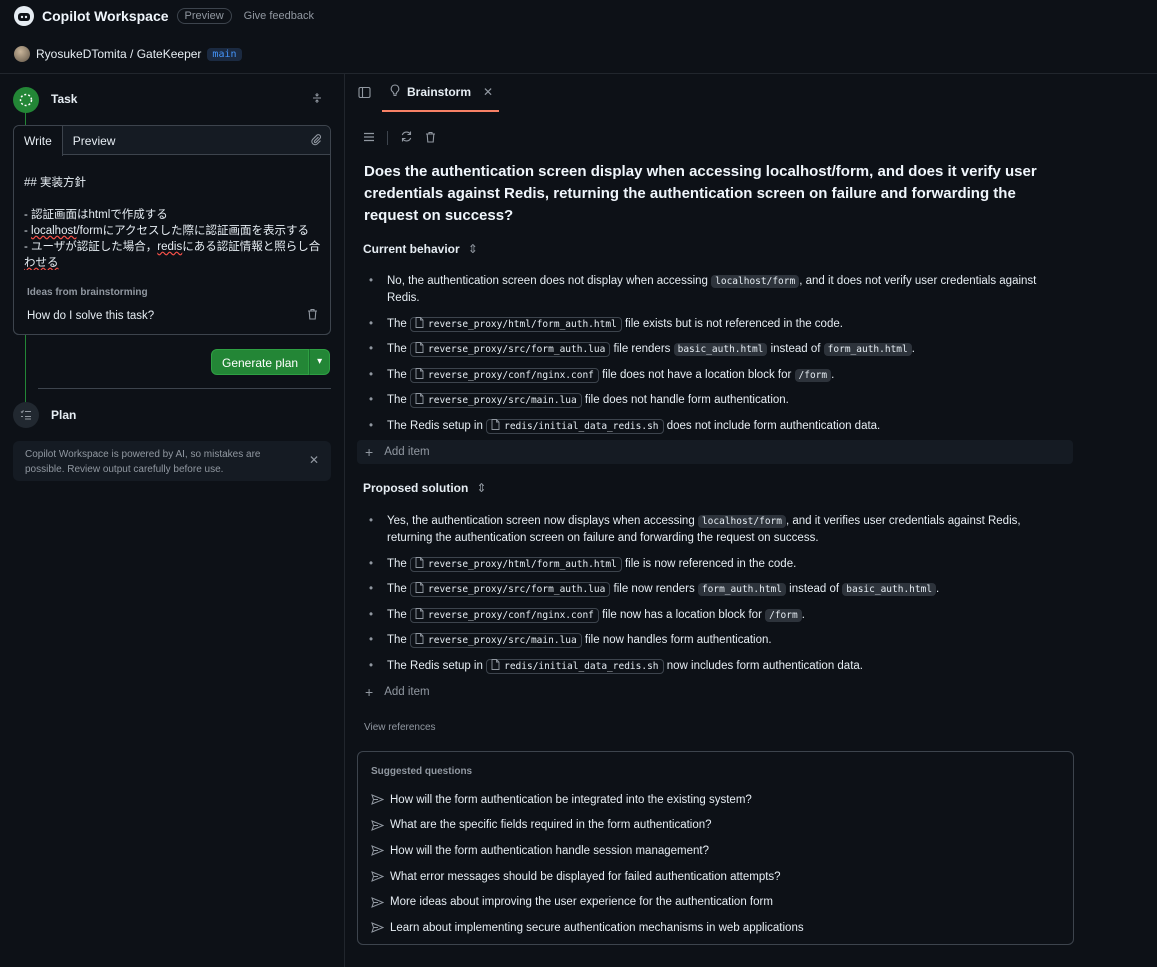  What do you see at coordinates (369, 692) in the screenshot?
I see `plus-icon: +` at bounding box center [369, 692].